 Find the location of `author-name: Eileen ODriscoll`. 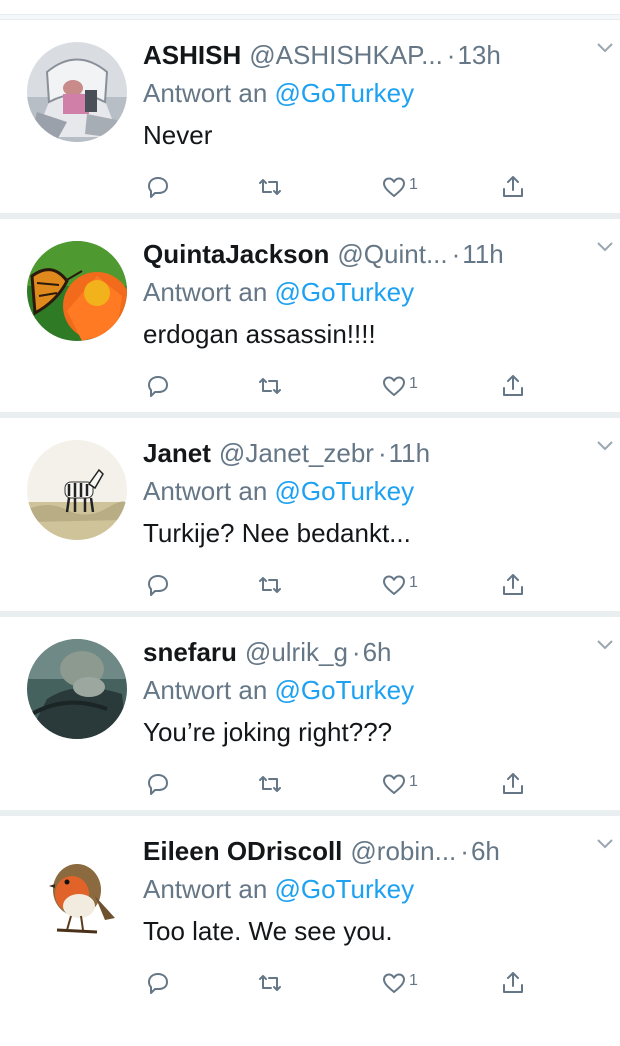

author-name: Eileen ODriscoll is located at coordinates (242, 851).